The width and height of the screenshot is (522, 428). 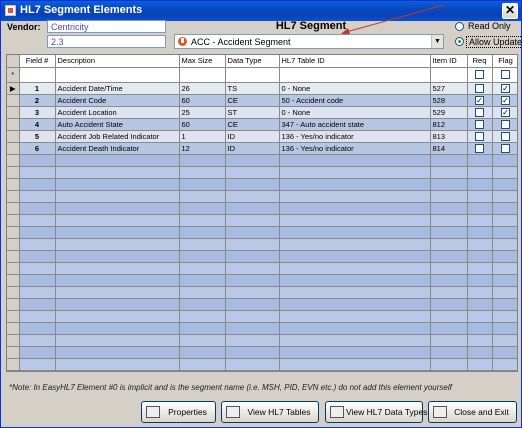 I want to click on cell-field: 3, so click(x=37, y=112).